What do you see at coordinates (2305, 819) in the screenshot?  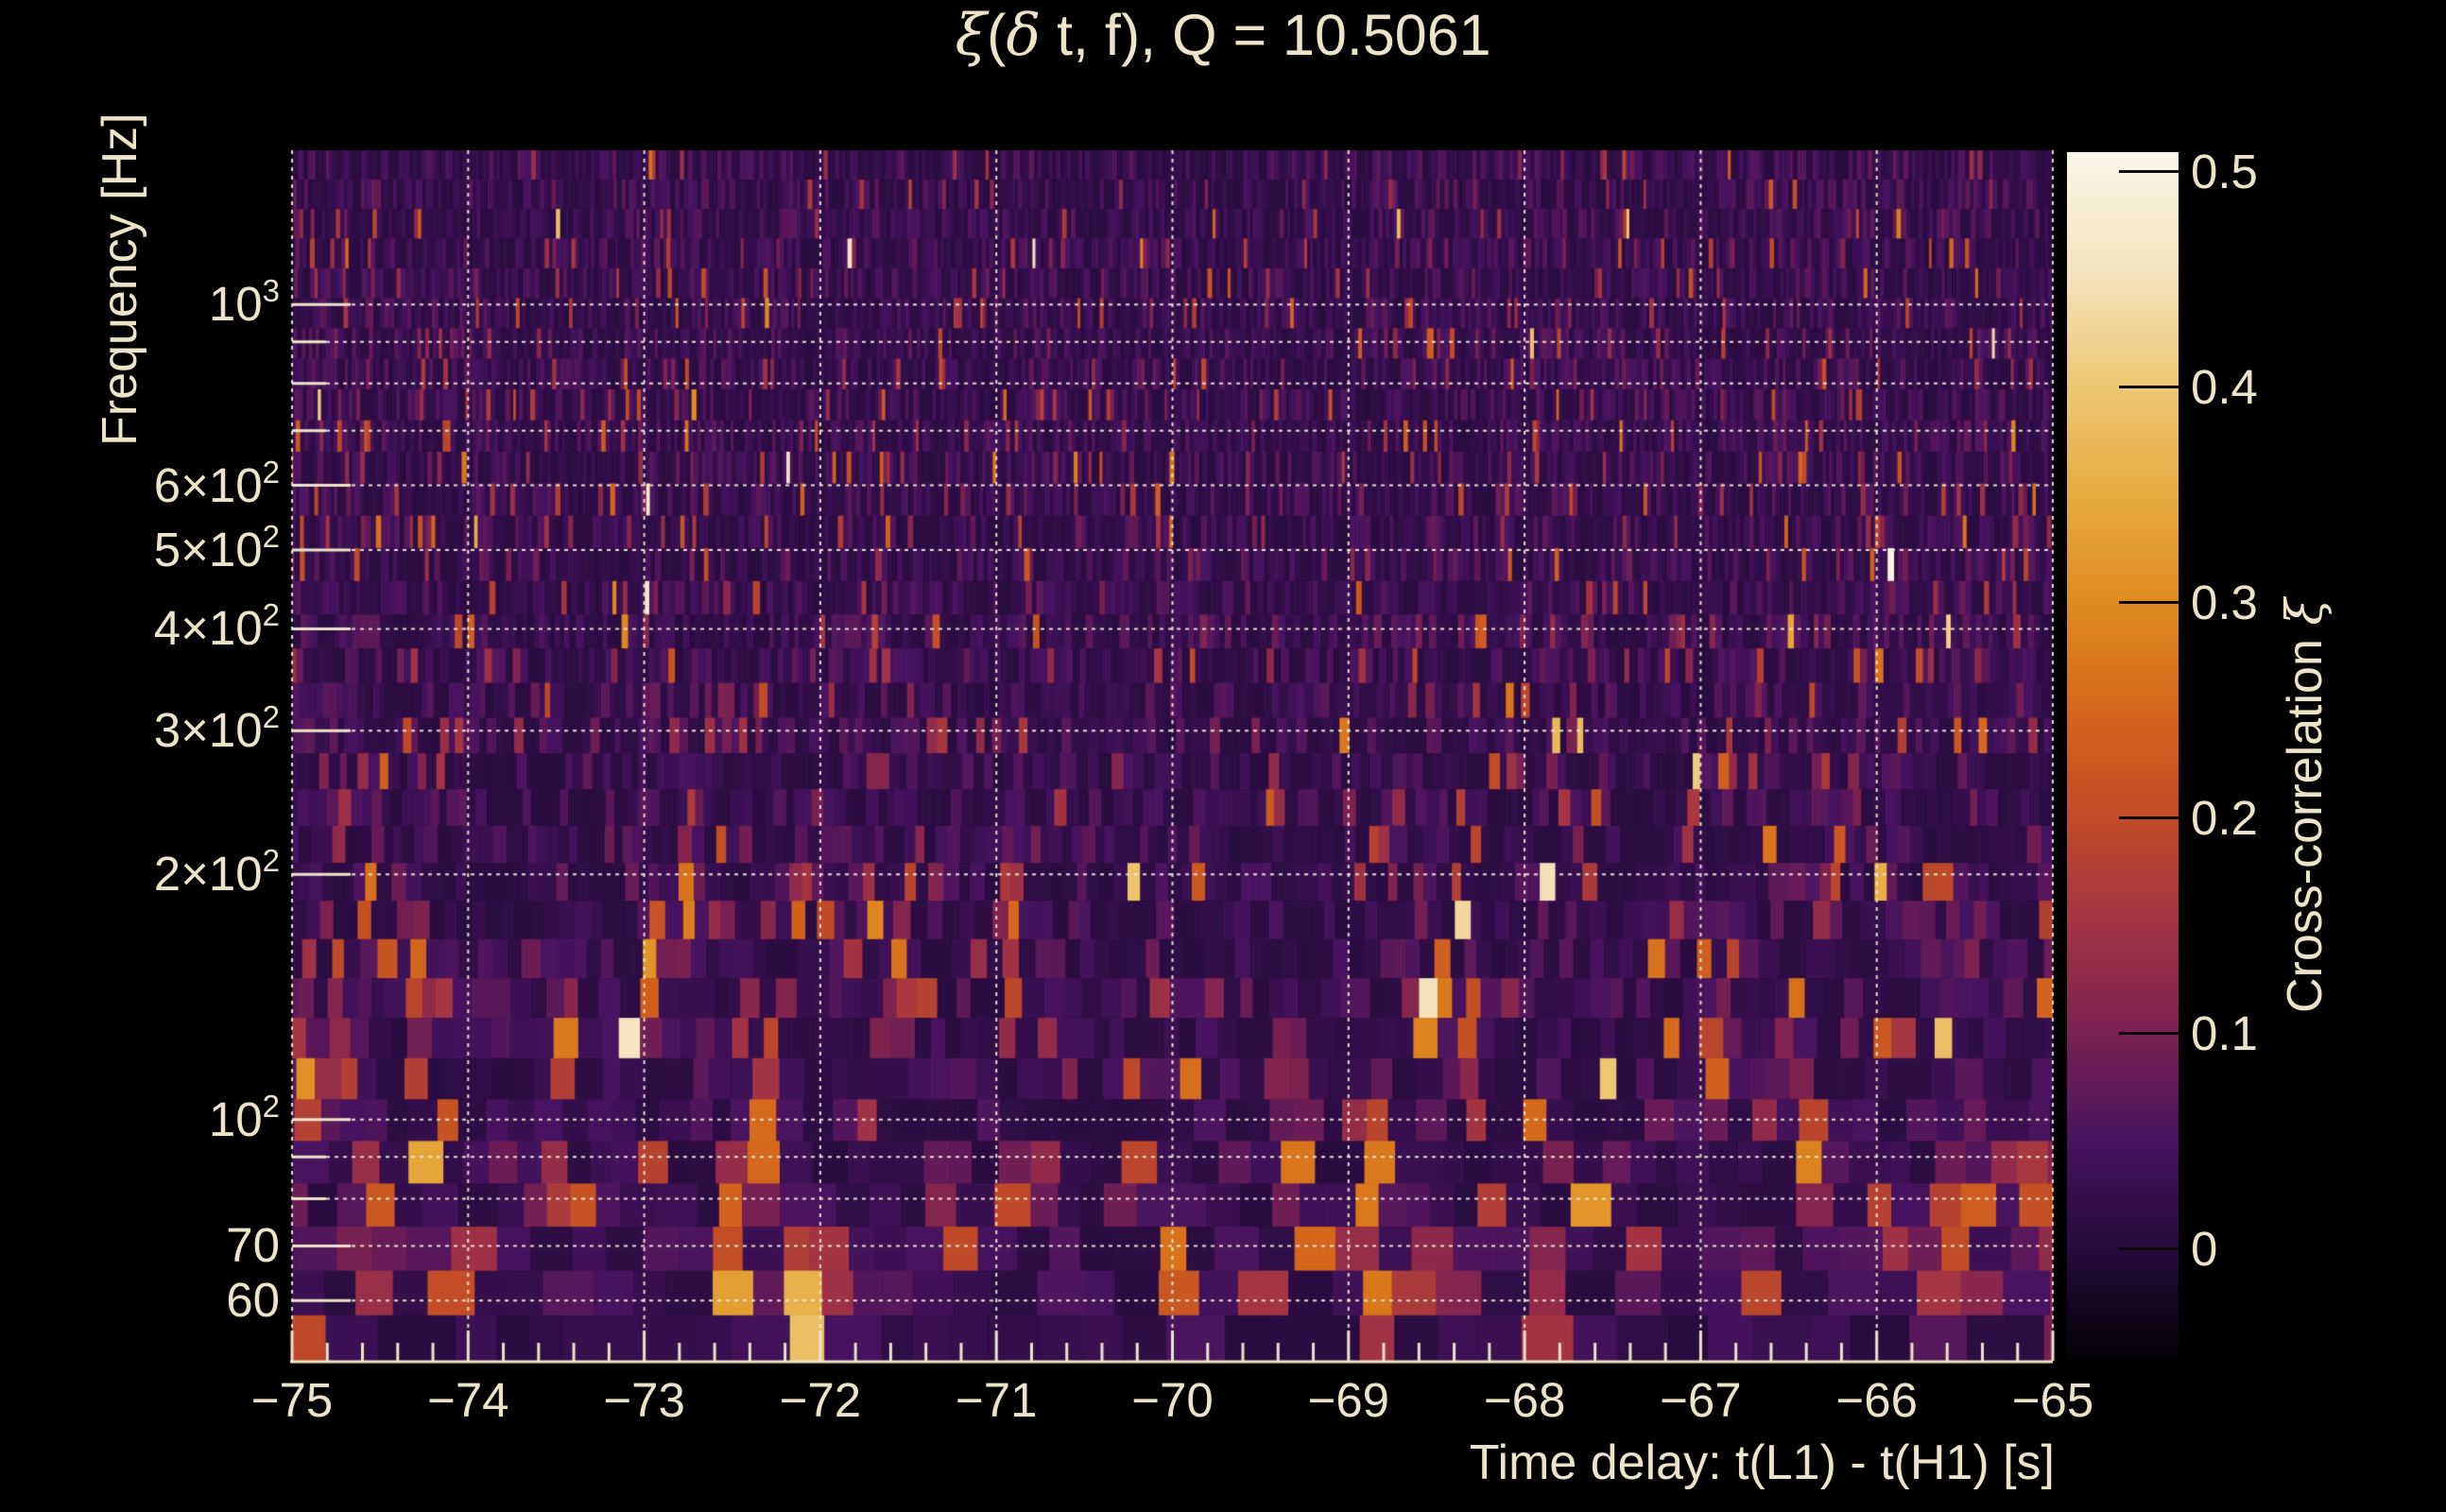 I see `title-text: Cross-correlation` at bounding box center [2305, 819].